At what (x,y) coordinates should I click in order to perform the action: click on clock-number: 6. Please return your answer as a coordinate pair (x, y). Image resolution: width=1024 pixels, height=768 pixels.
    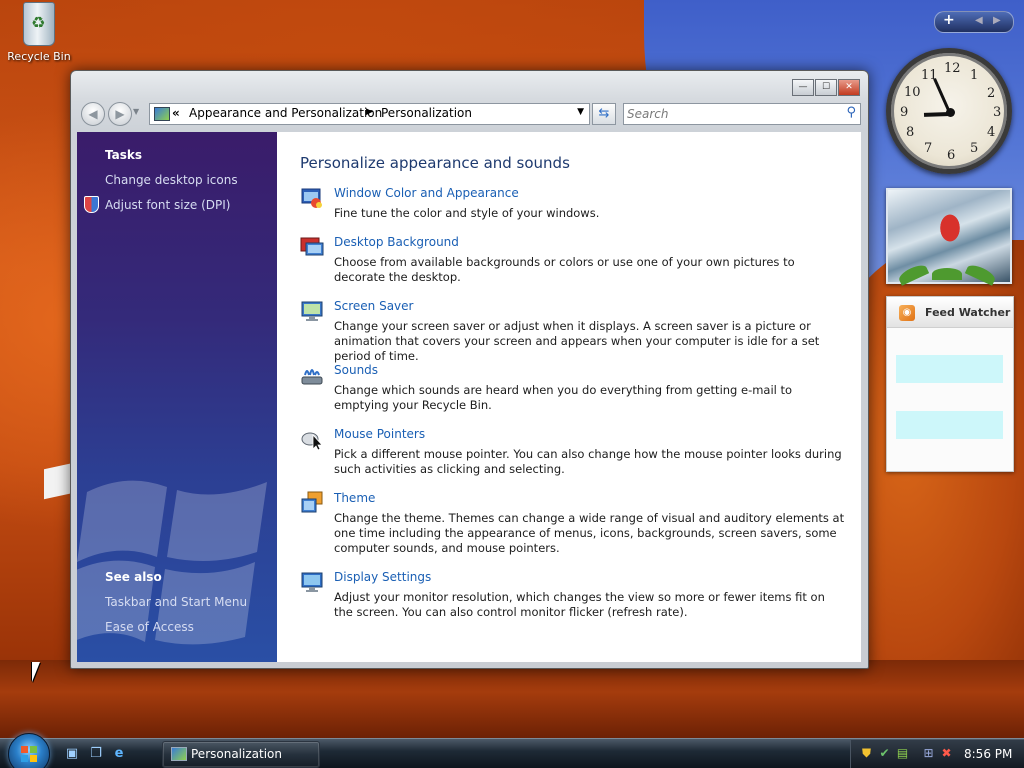
    Looking at the image, I should click on (951, 155).